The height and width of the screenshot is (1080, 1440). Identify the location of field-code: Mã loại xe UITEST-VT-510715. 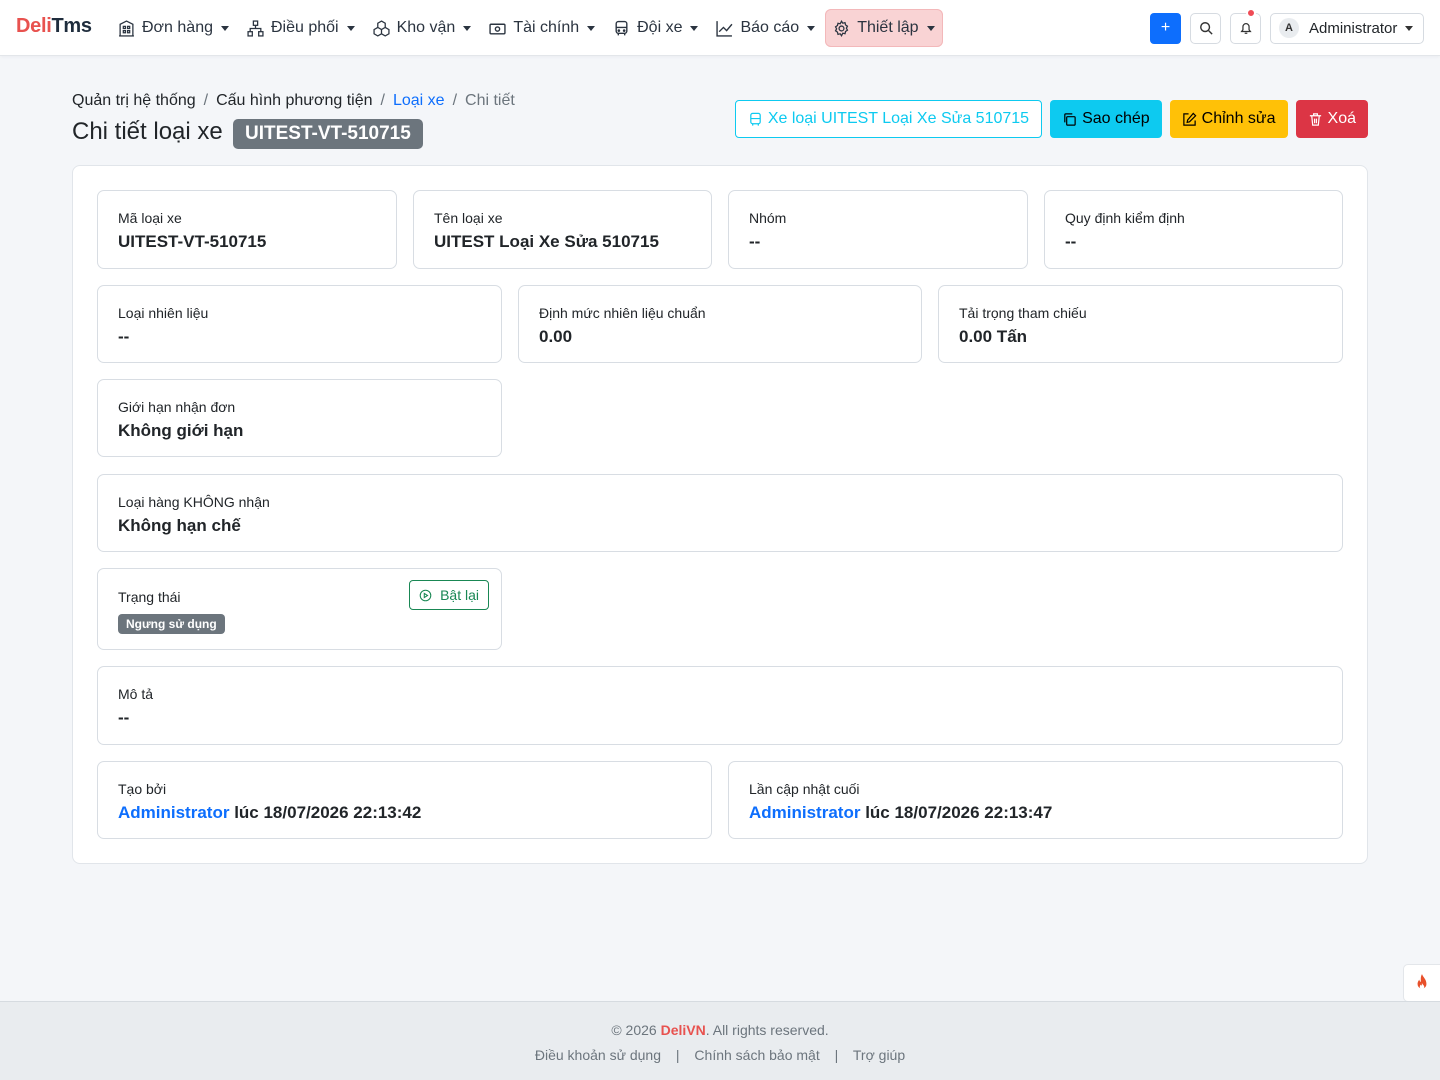
(247, 229).